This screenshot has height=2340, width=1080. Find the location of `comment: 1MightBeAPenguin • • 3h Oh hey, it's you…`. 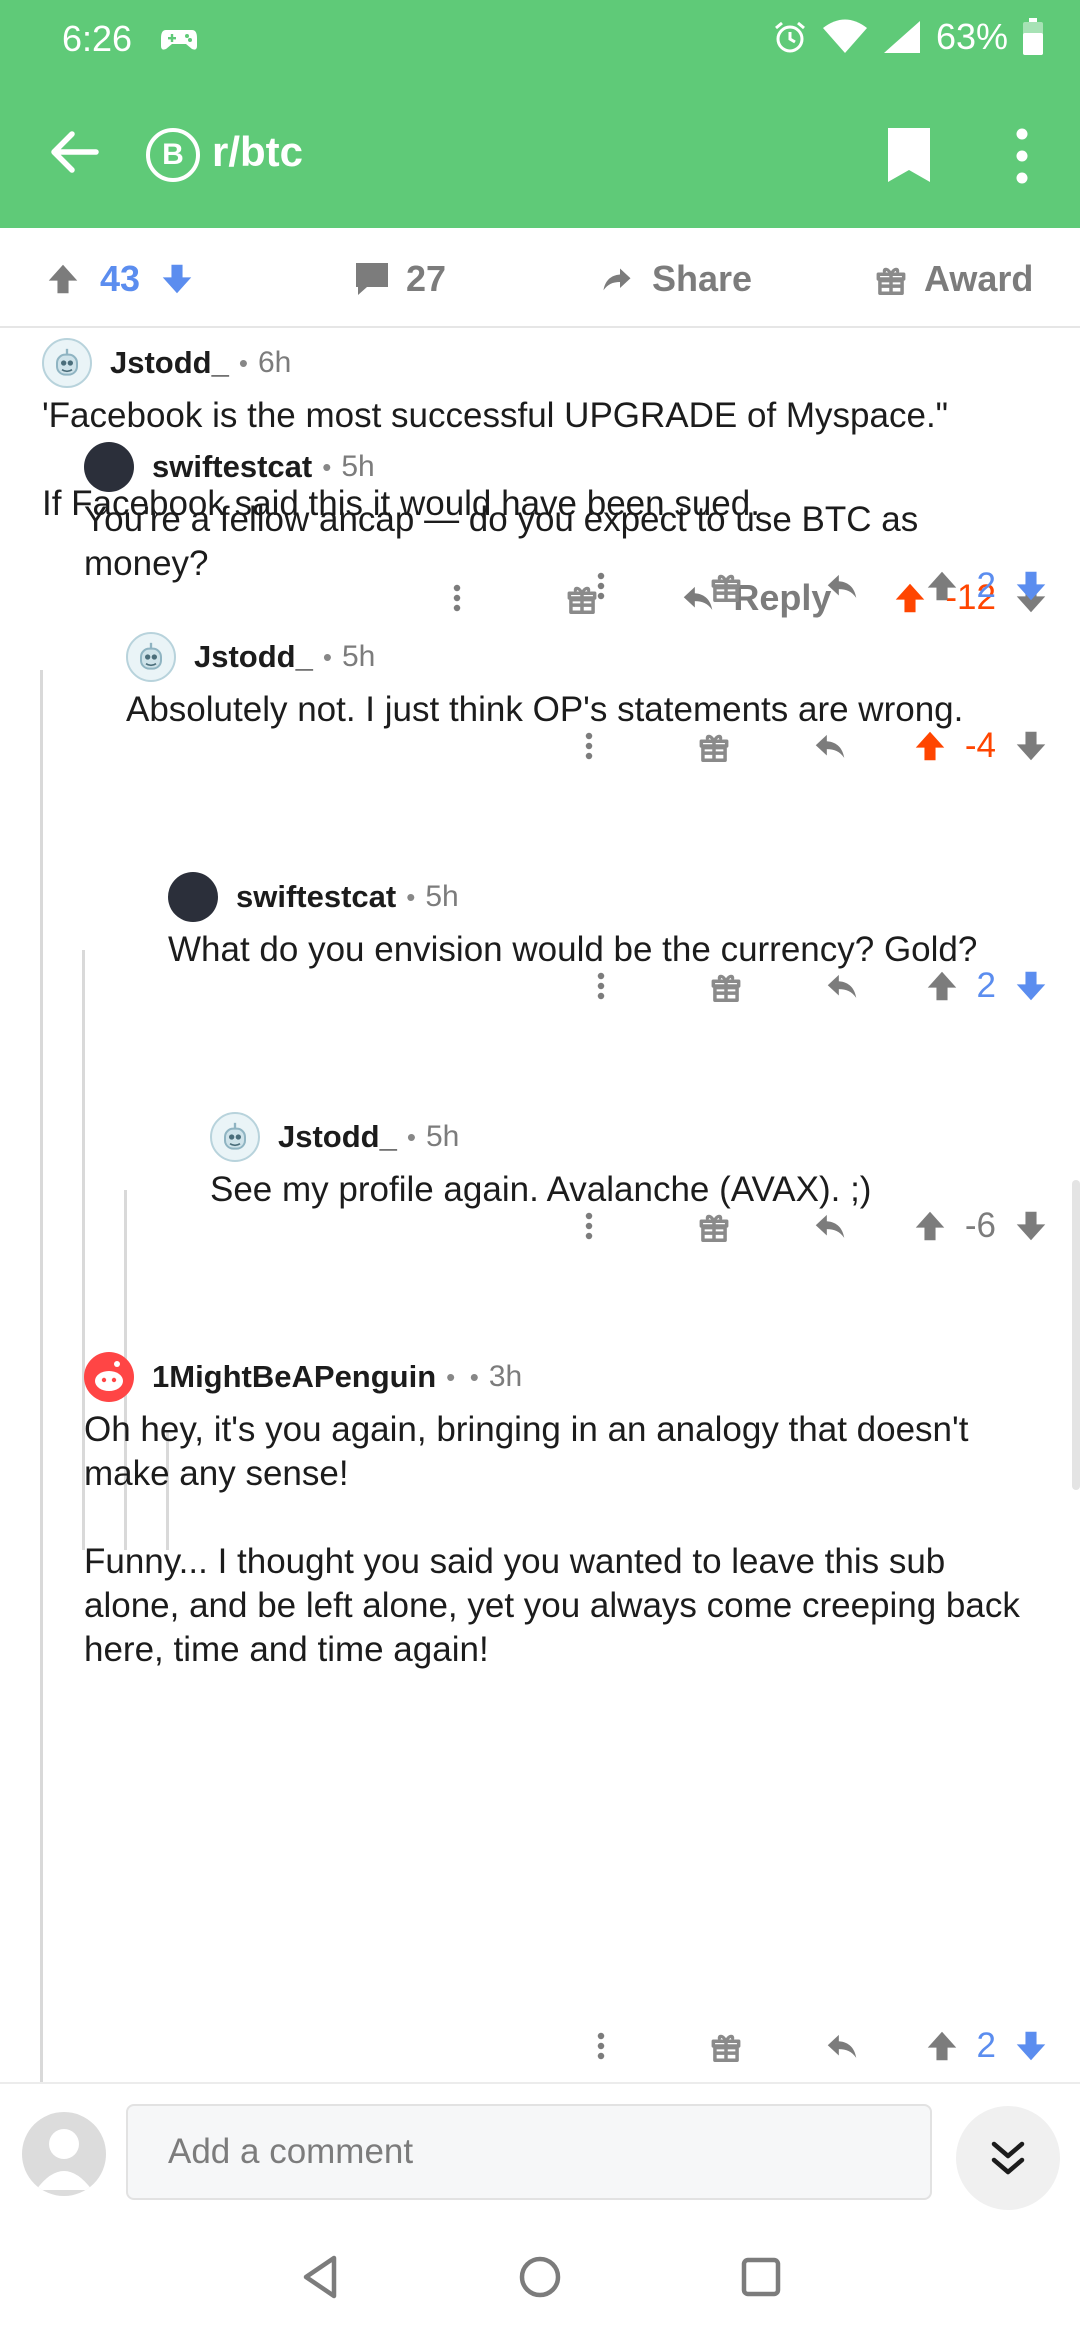

comment: 1MightBeAPenguin • • 3h Oh hey, it's you… is located at coordinates (567, 1512).